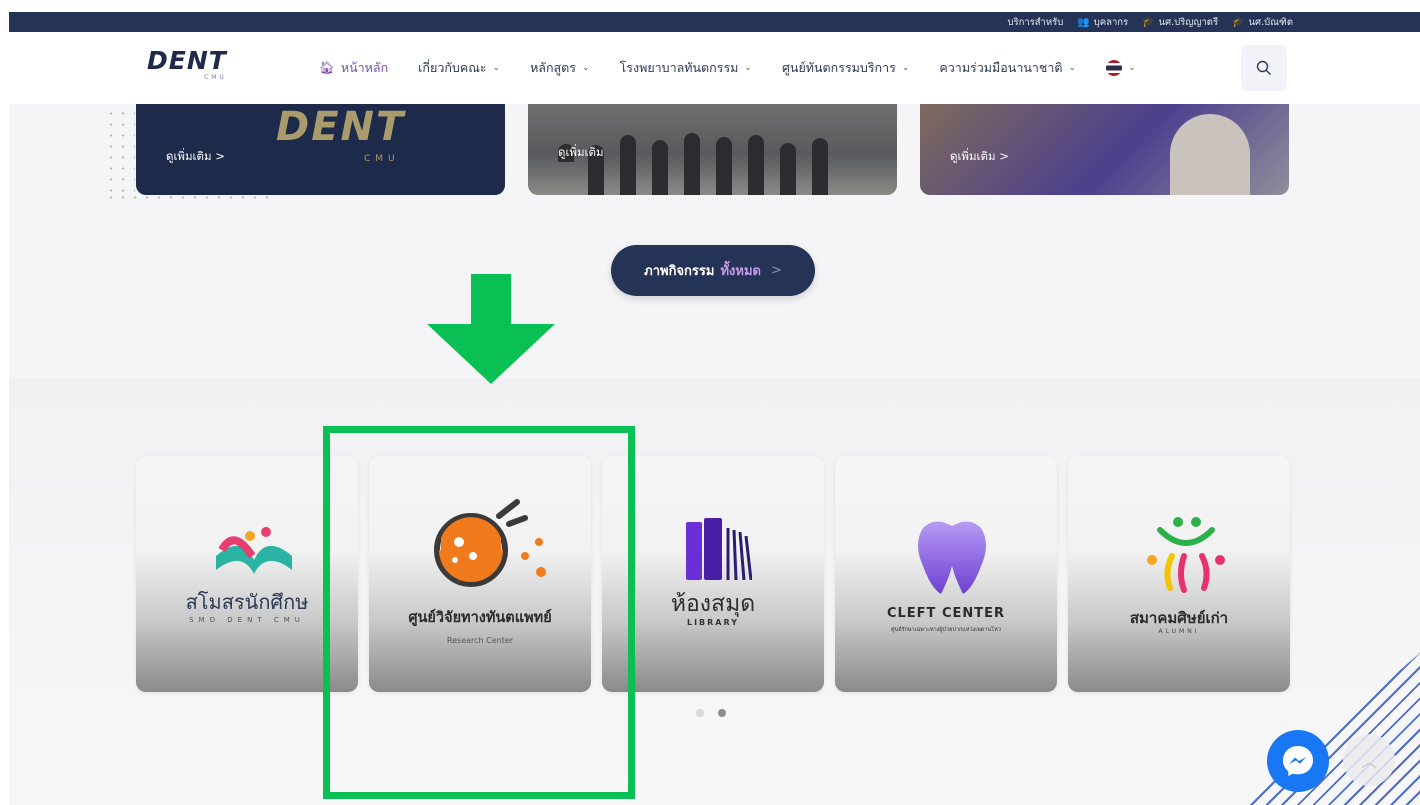 This screenshot has height=805, width=1420. I want to click on dent-cmu-logo: DENT CMU, so click(187, 64).